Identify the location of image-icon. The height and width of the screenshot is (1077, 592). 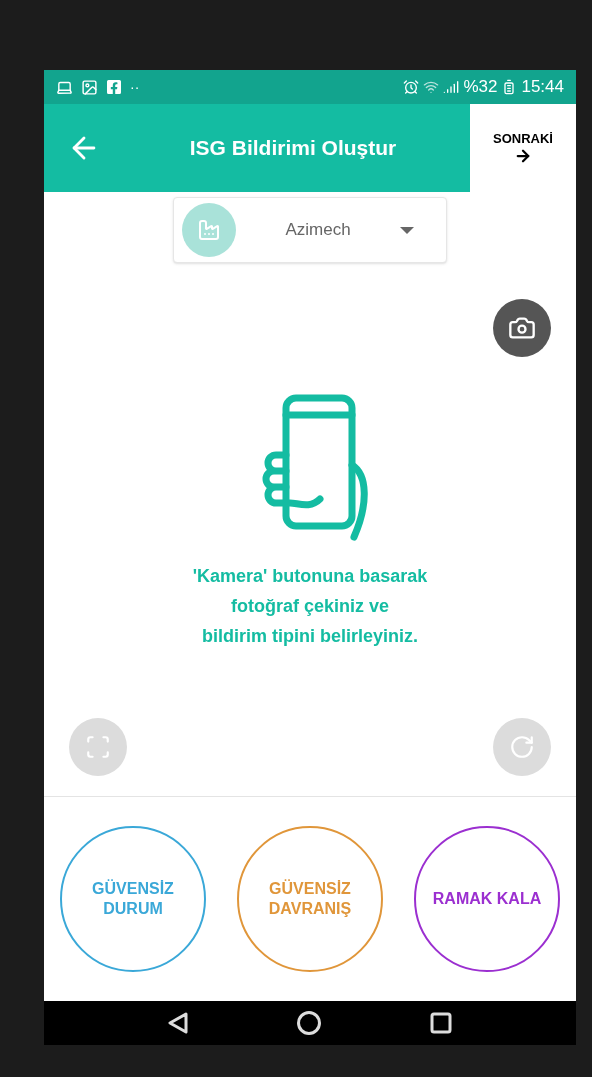
(89, 87).